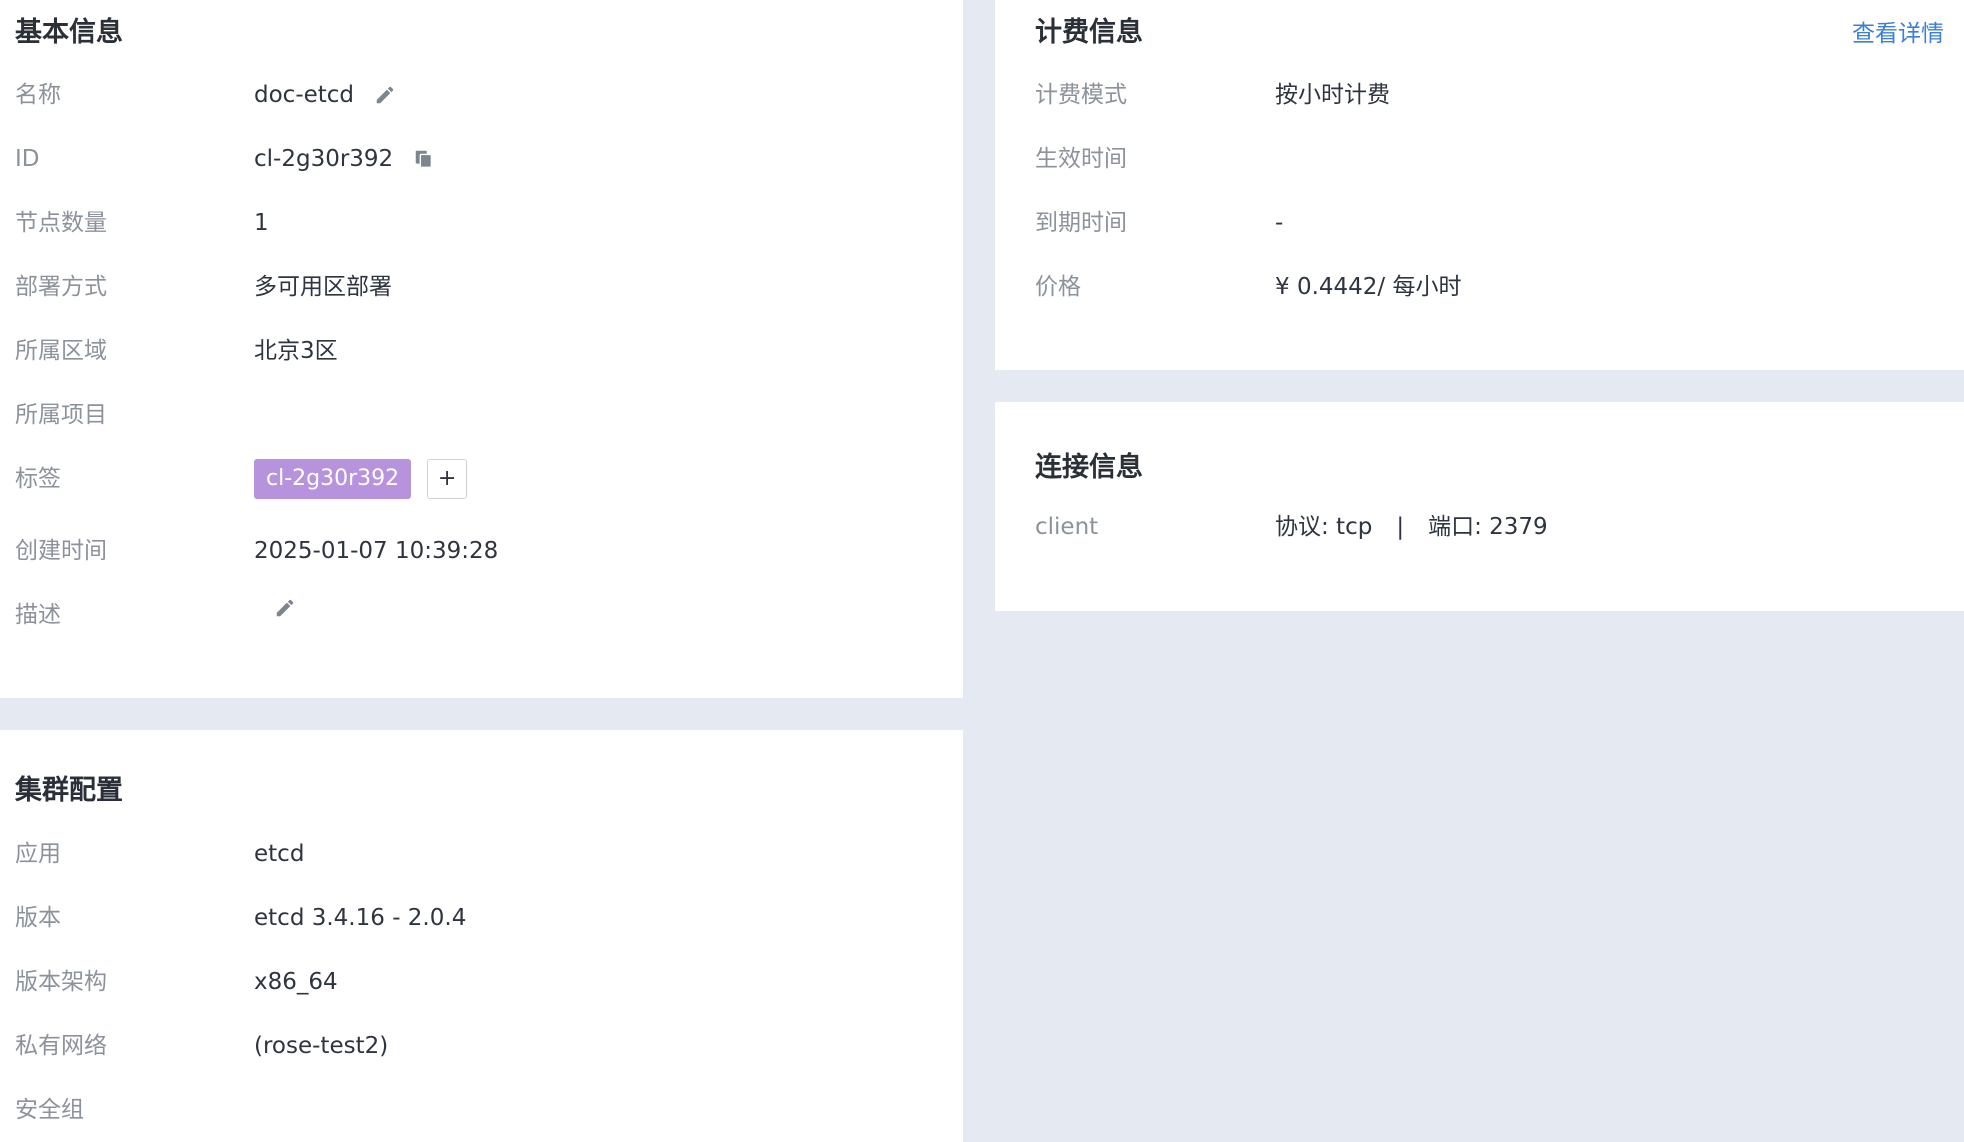 The image size is (1964, 1142). What do you see at coordinates (1411, 527) in the screenshot?
I see `row-value: 协议: tcp | 端口: 2379` at bounding box center [1411, 527].